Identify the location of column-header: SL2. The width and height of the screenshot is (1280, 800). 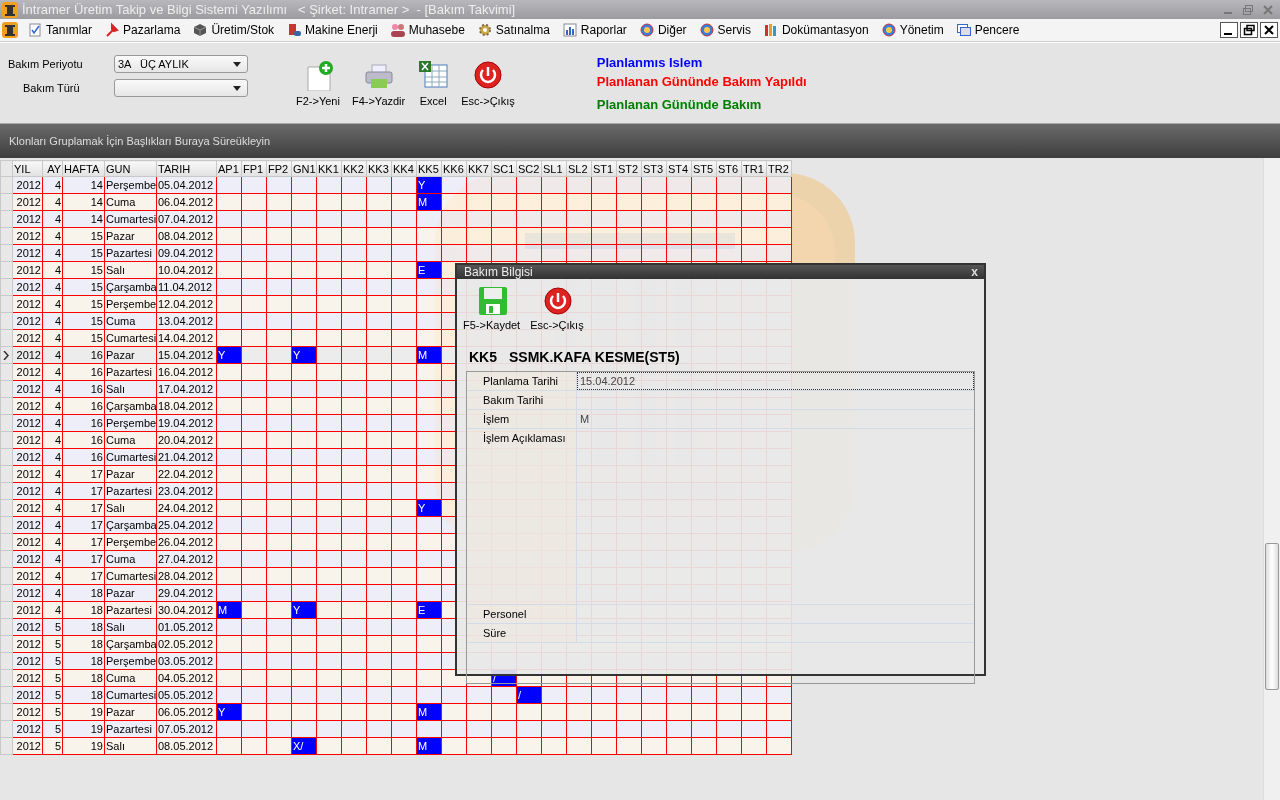
(579, 168).